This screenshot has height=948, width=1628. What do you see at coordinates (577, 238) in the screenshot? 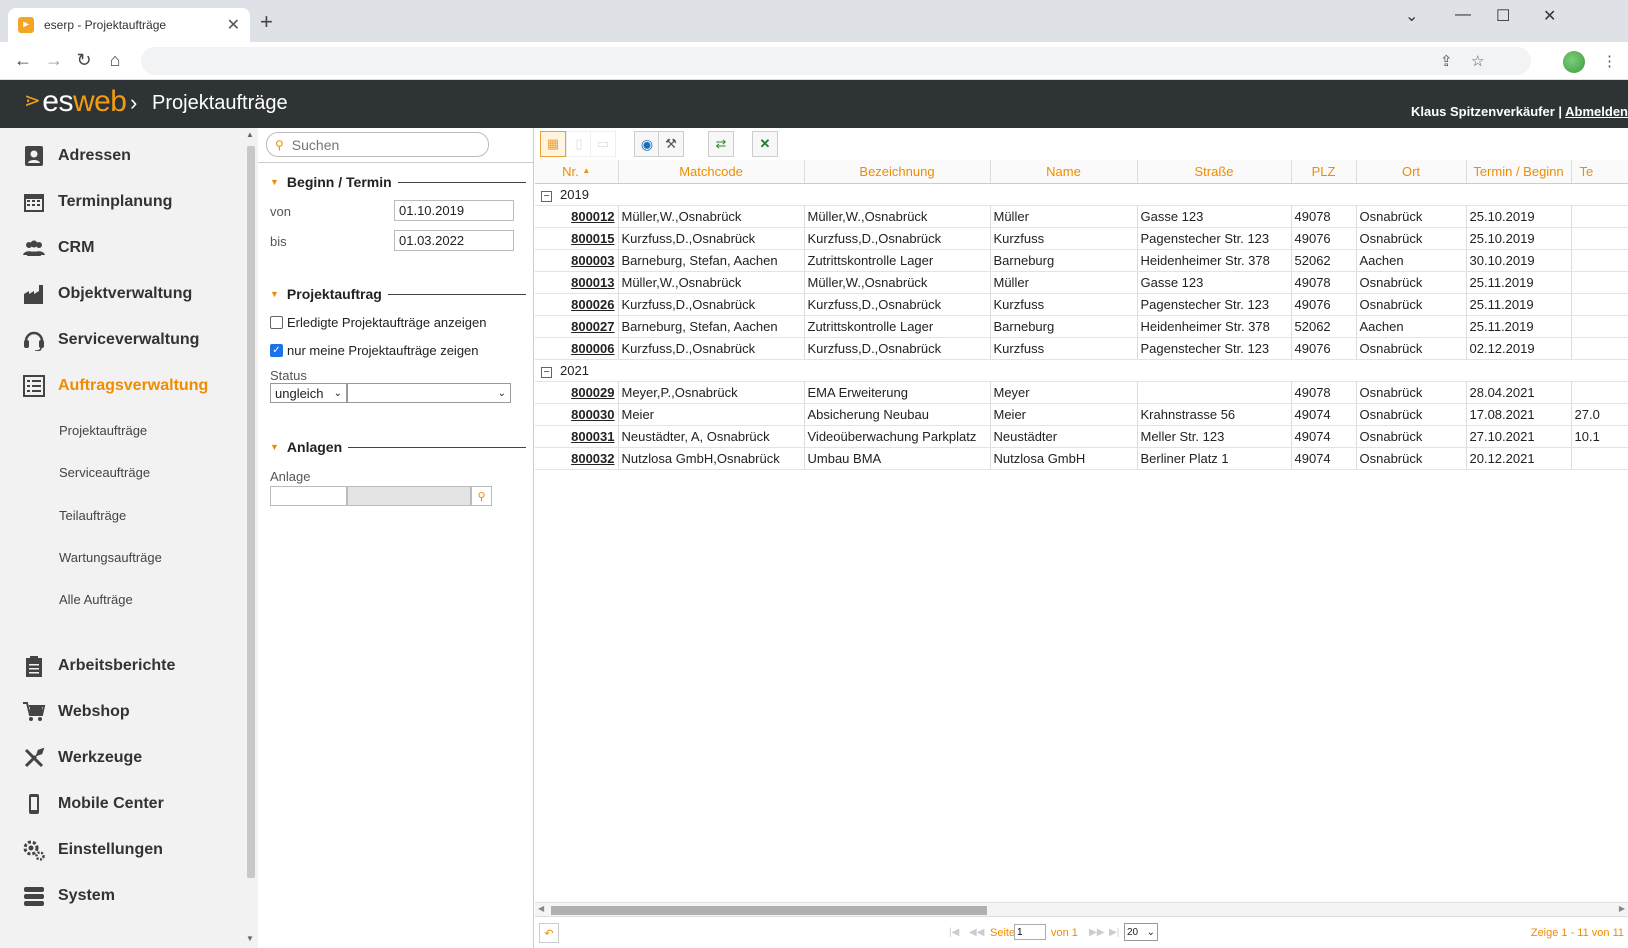
I see `order-number-link: 800015` at bounding box center [577, 238].